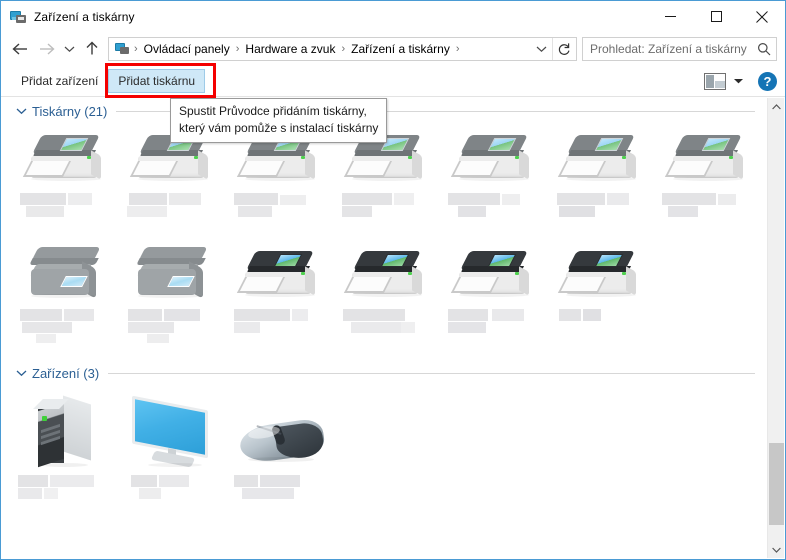 This screenshot has width=786, height=560. What do you see at coordinates (187, 49) in the screenshot?
I see `breadcrumb-item-control-panel: Ovládací panely` at bounding box center [187, 49].